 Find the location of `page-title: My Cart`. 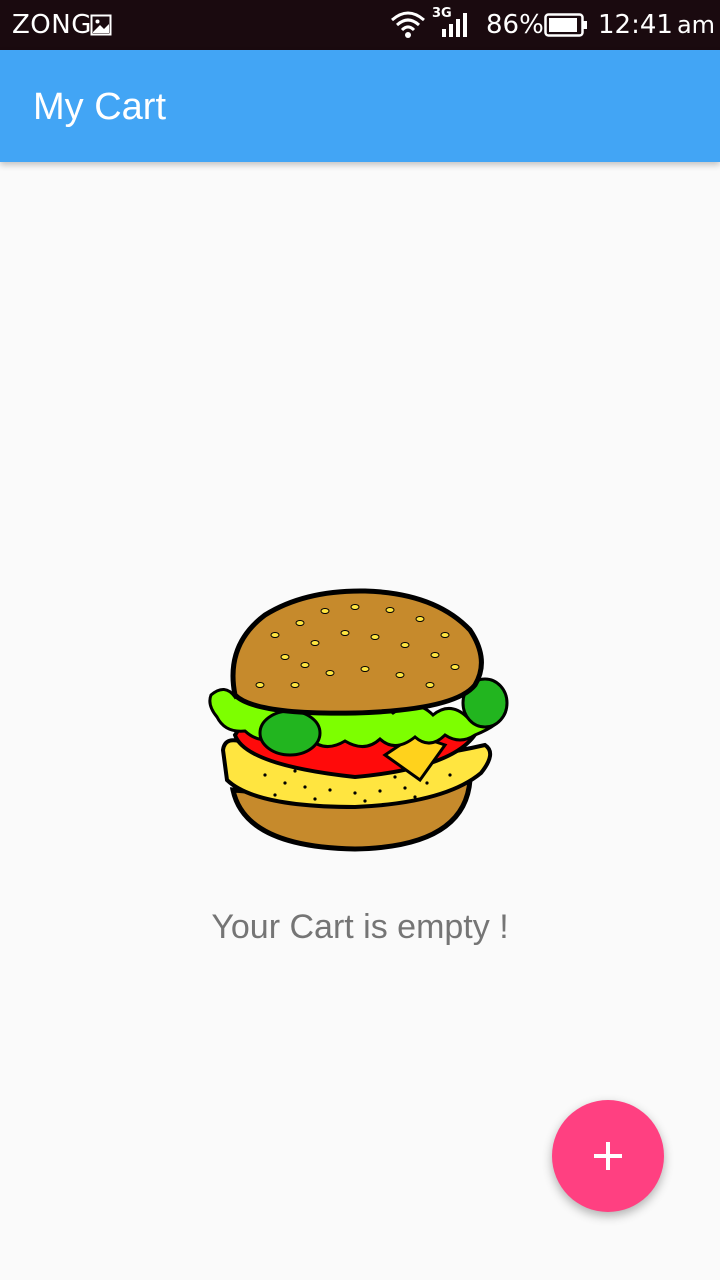

page-title: My Cart is located at coordinates (99, 107).